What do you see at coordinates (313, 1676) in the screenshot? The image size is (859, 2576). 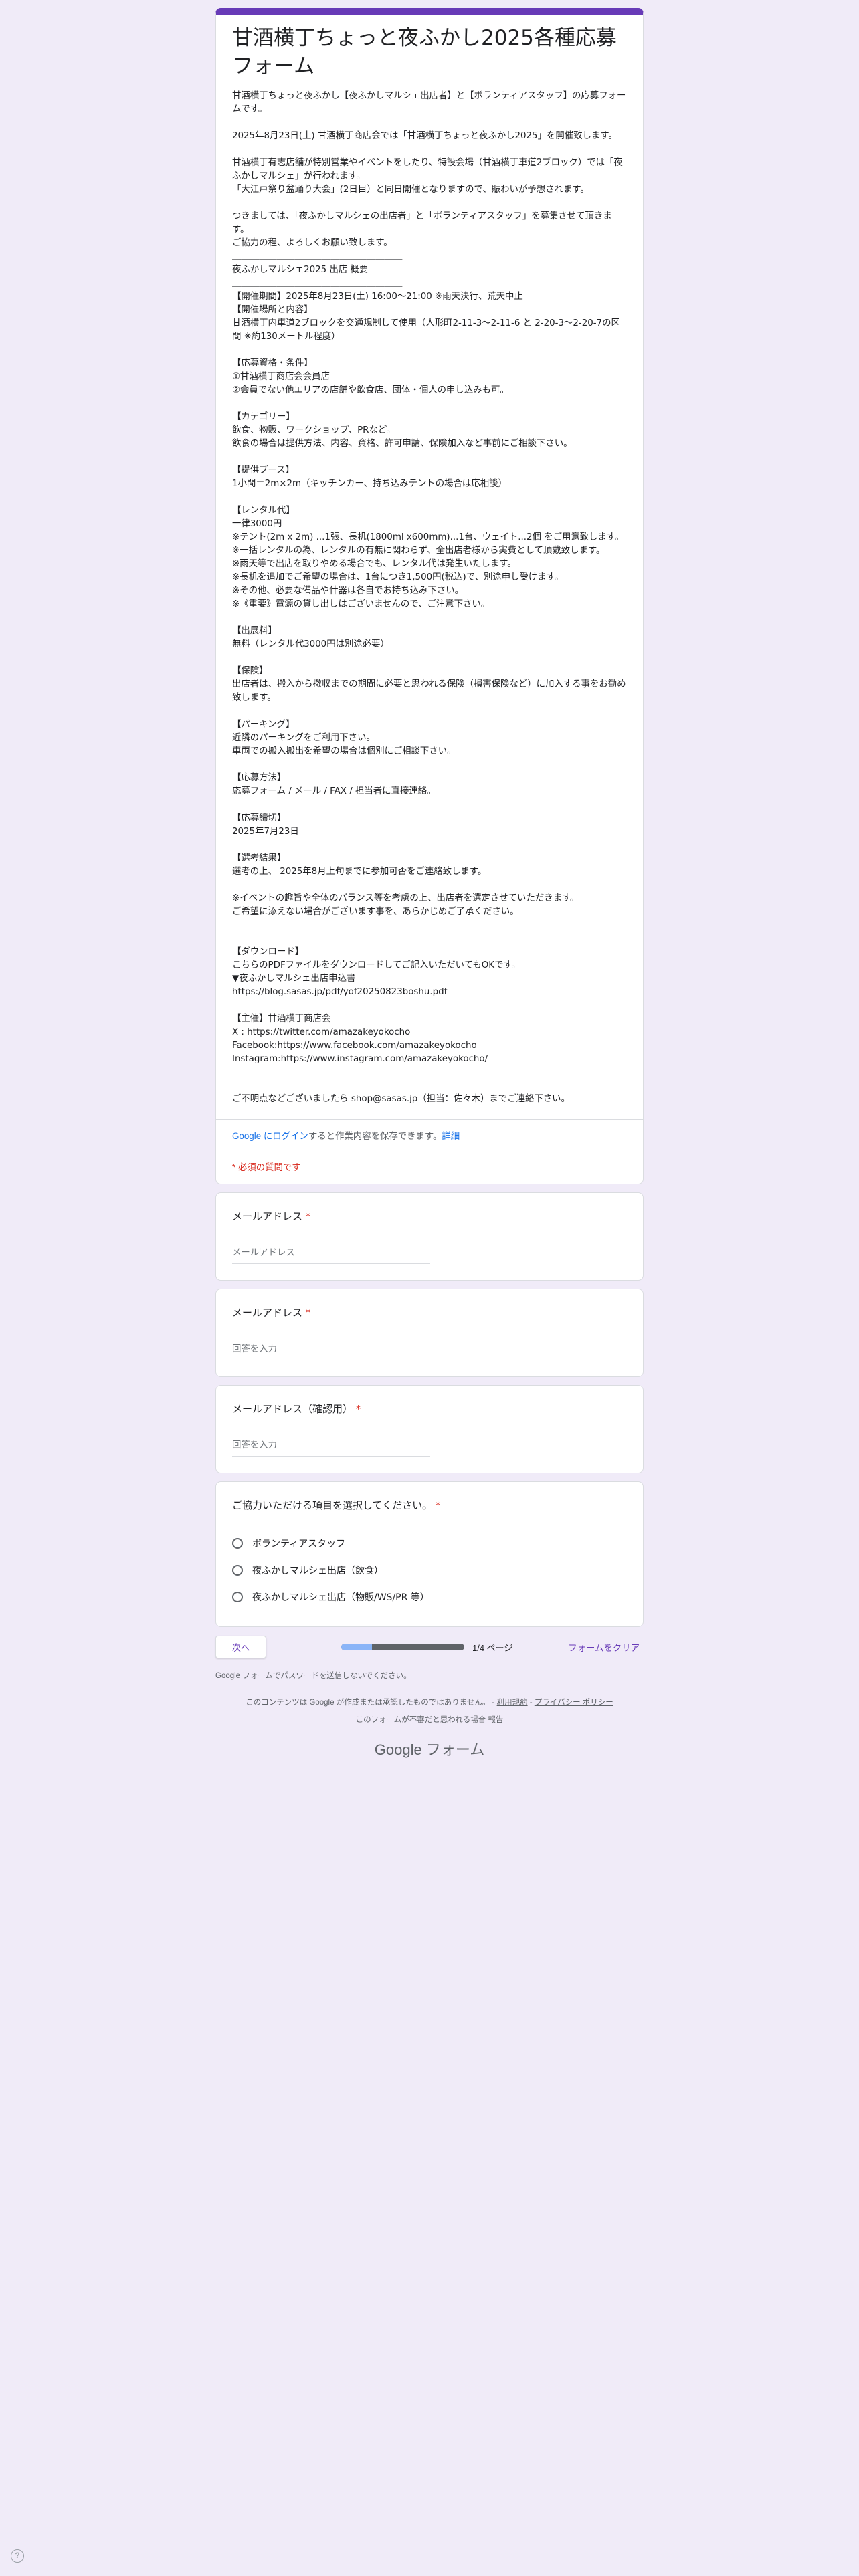 I see `password-warning: Google フォームでパスワードを送信しないでください。` at bounding box center [313, 1676].